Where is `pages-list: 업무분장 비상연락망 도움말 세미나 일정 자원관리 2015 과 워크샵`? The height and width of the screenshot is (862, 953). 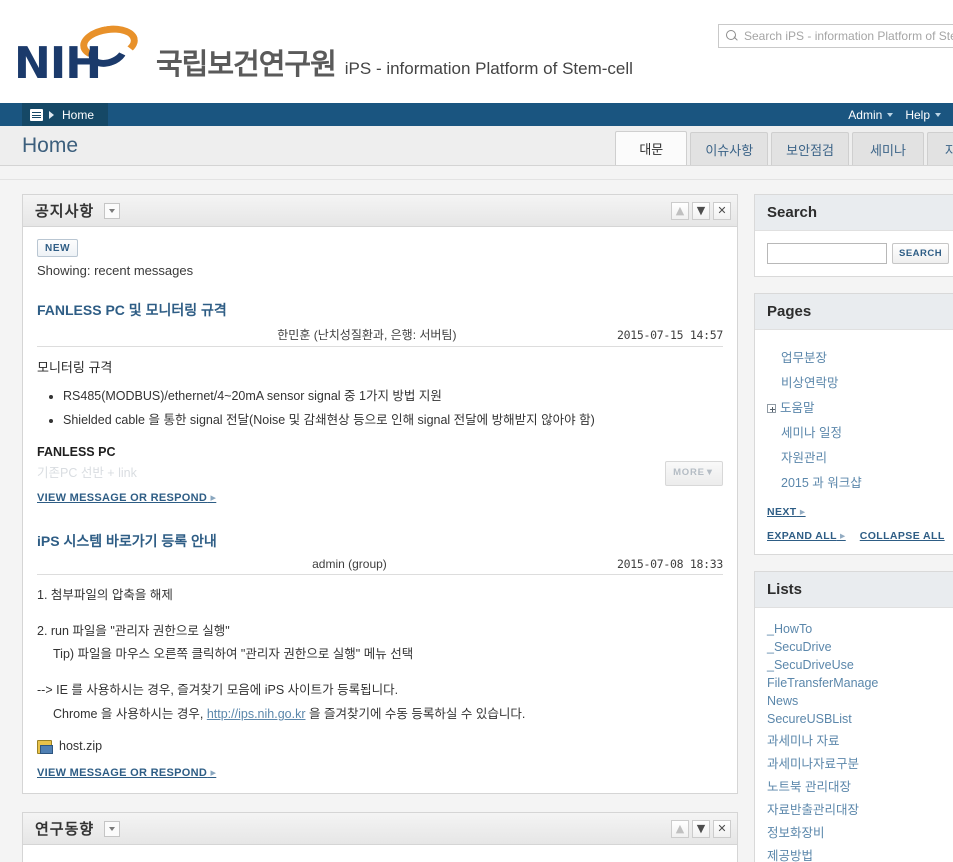 pages-list: 업무분장 비상연락망 도움말 세미나 일정 자원관리 2015 과 워크샵 is located at coordinates (854, 418).